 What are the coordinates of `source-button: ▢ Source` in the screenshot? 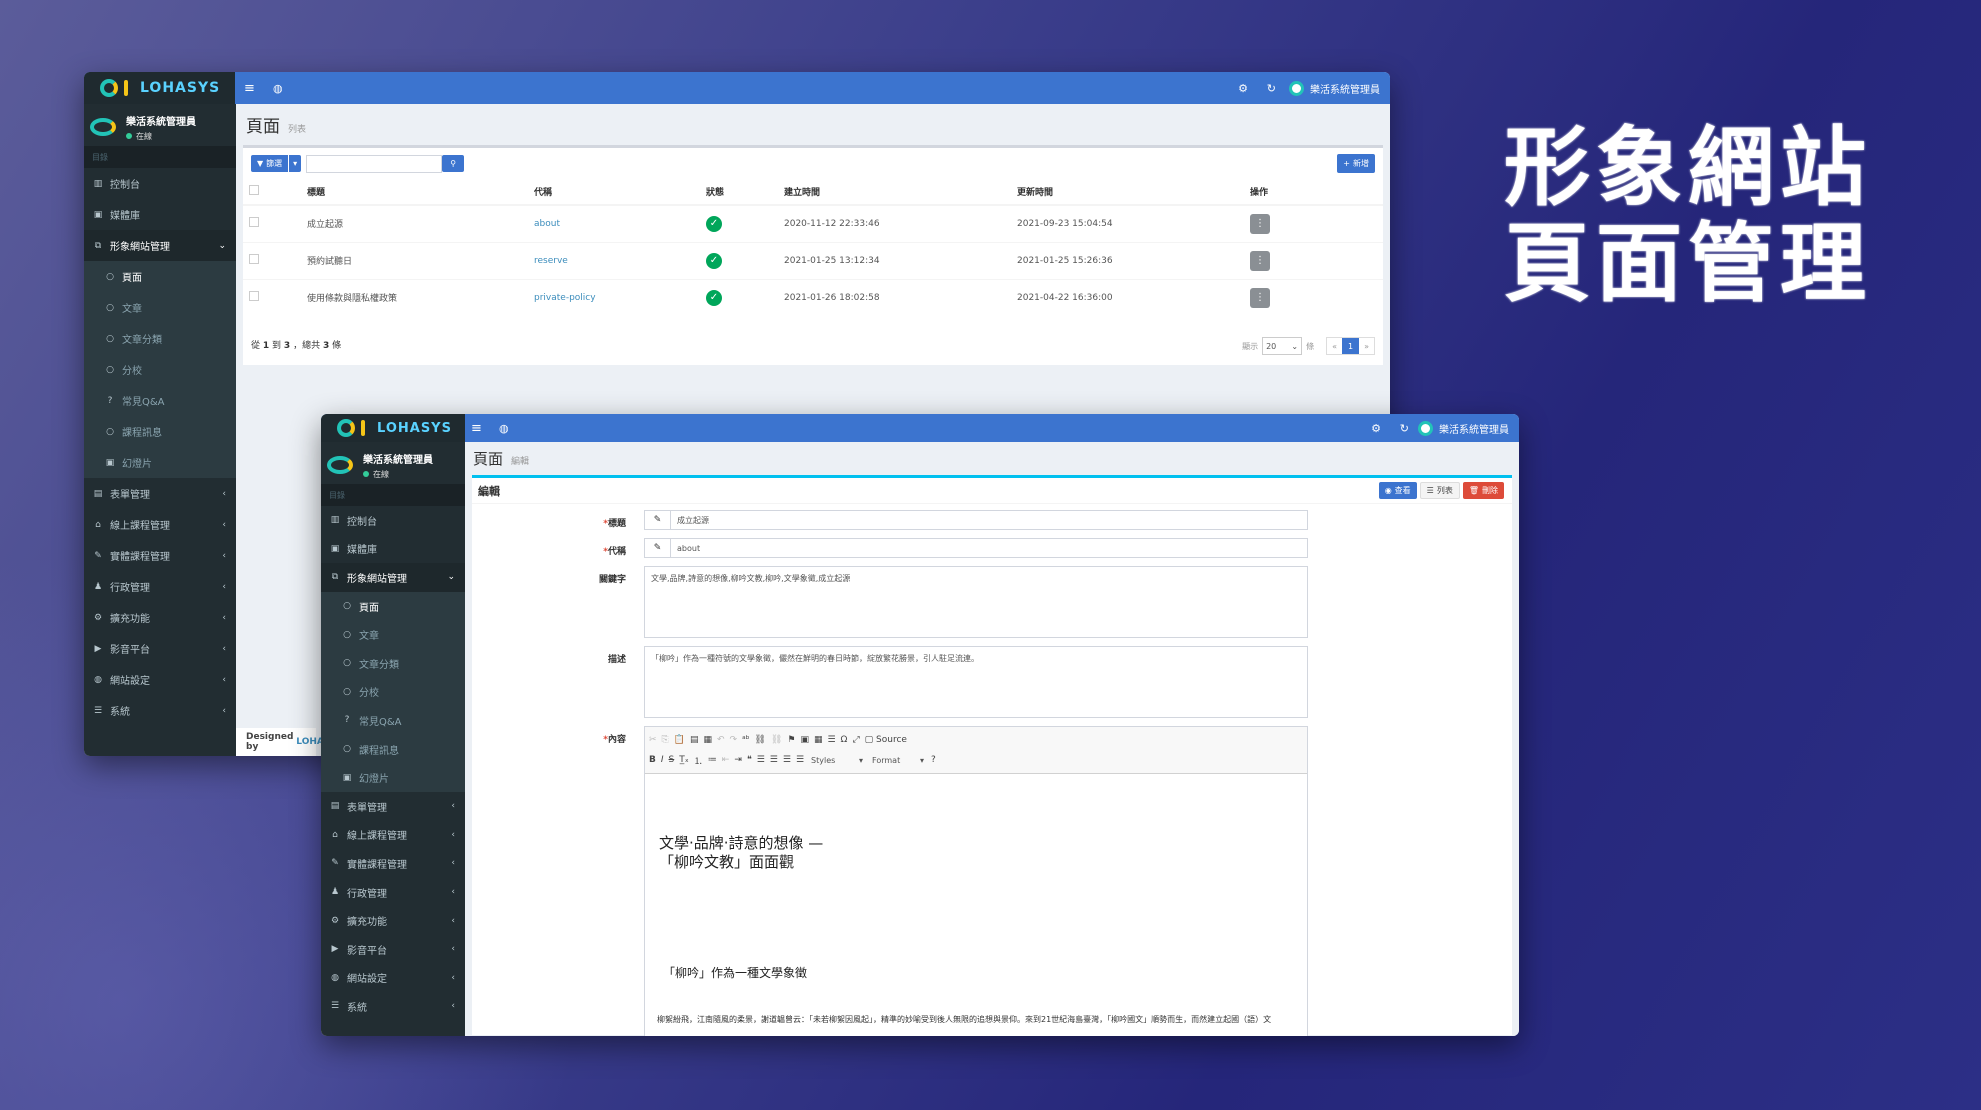 It's located at (886, 740).